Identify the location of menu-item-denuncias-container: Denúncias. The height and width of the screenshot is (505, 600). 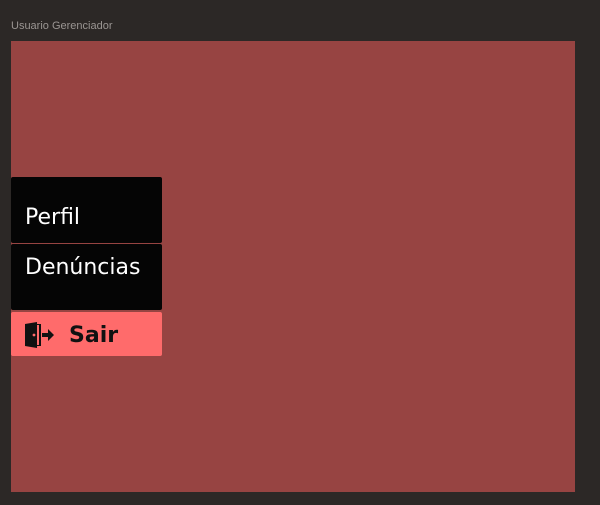
(86, 277).